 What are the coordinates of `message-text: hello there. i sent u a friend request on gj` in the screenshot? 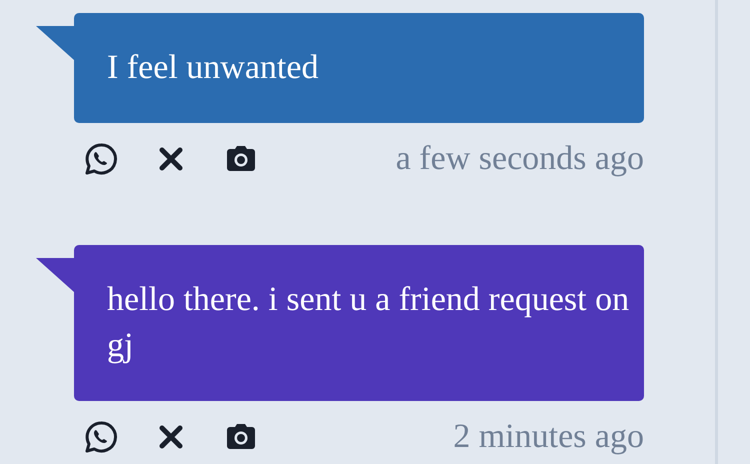 It's located at (368, 322).